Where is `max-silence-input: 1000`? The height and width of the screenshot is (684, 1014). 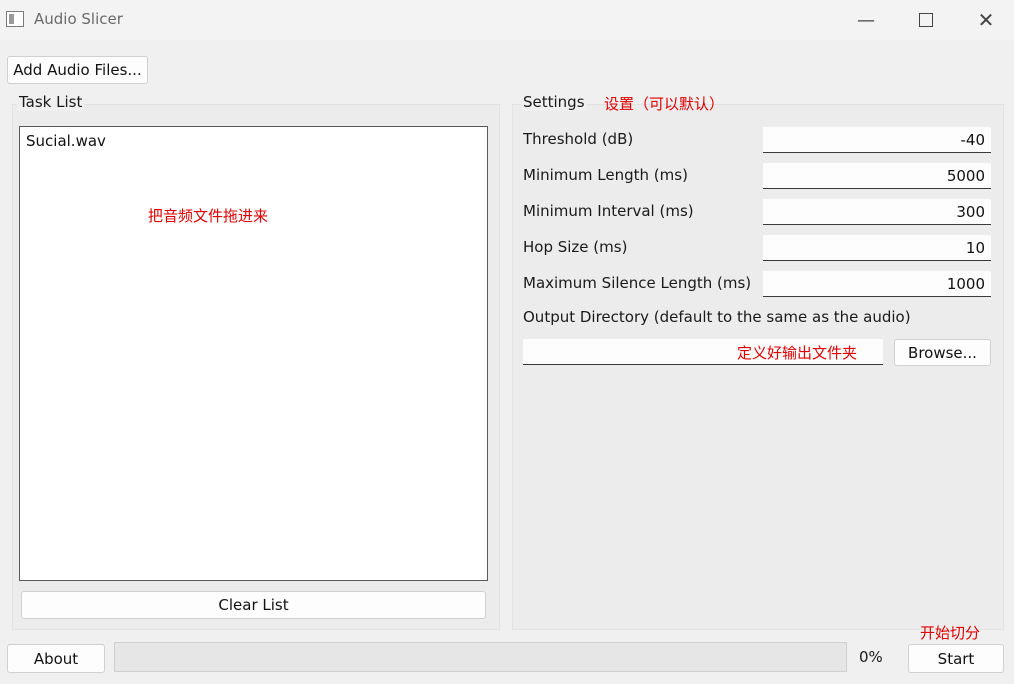
max-silence-input: 1000 is located at coordinates (877, 284).